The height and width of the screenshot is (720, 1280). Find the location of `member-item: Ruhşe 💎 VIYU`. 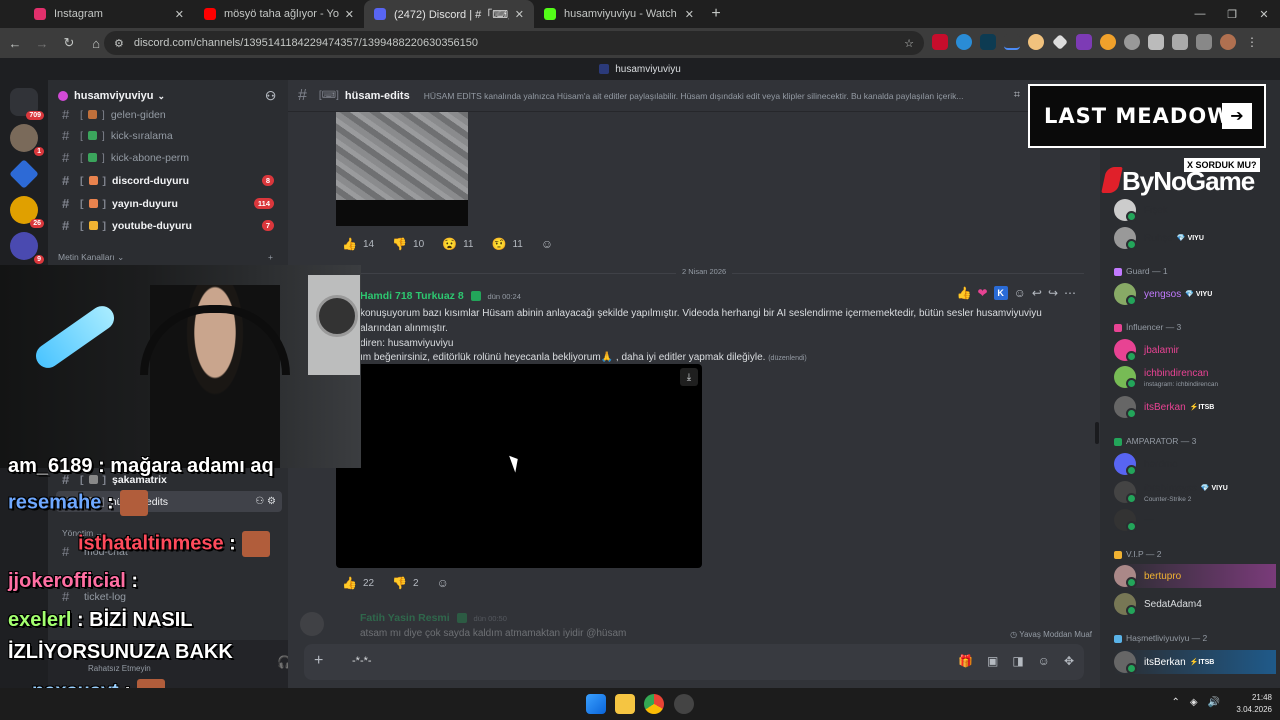

member-item: Ruhşe 💎 VIYU is located at coordinates (1195, 238).